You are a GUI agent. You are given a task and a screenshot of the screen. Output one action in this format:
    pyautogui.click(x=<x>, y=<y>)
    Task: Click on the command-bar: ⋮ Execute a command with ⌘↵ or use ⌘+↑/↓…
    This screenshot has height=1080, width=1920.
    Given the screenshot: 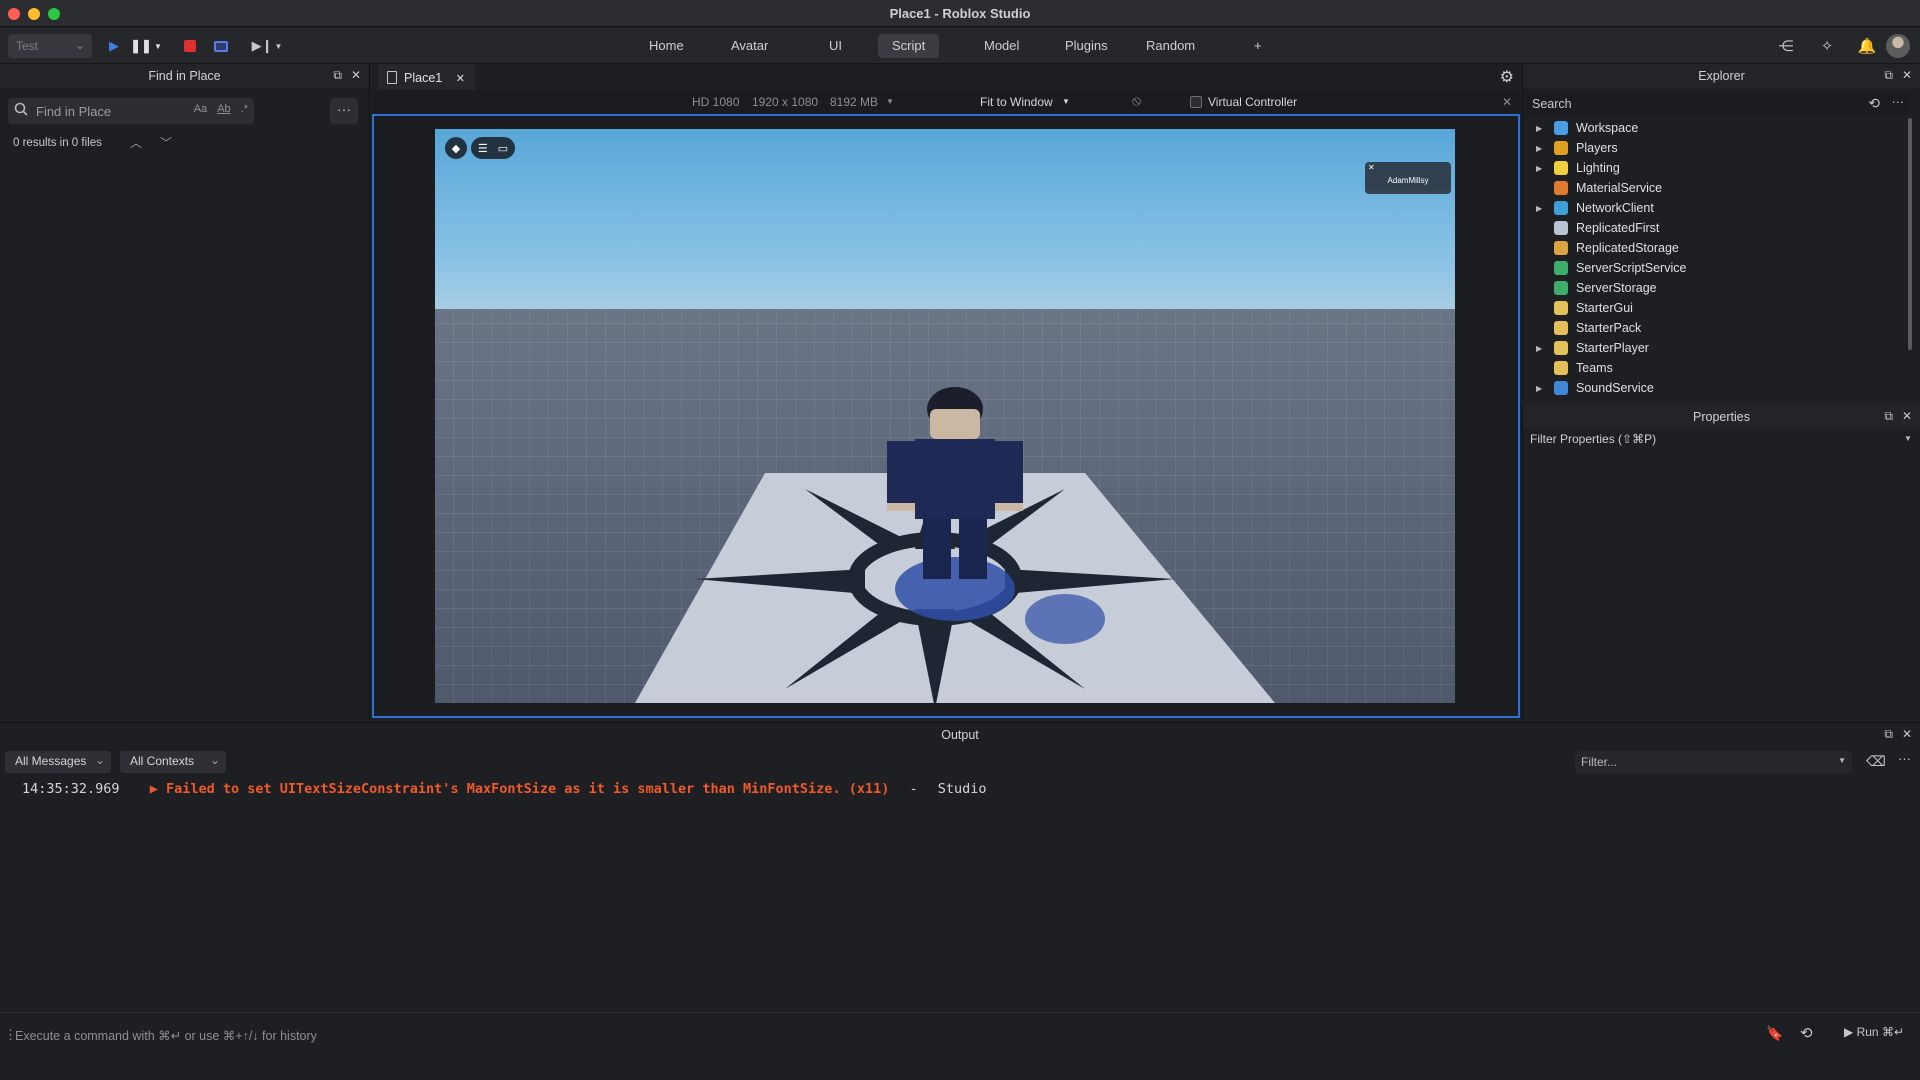 What is the action you would take?
    pyautogui.click(x=960, y=1036)
    